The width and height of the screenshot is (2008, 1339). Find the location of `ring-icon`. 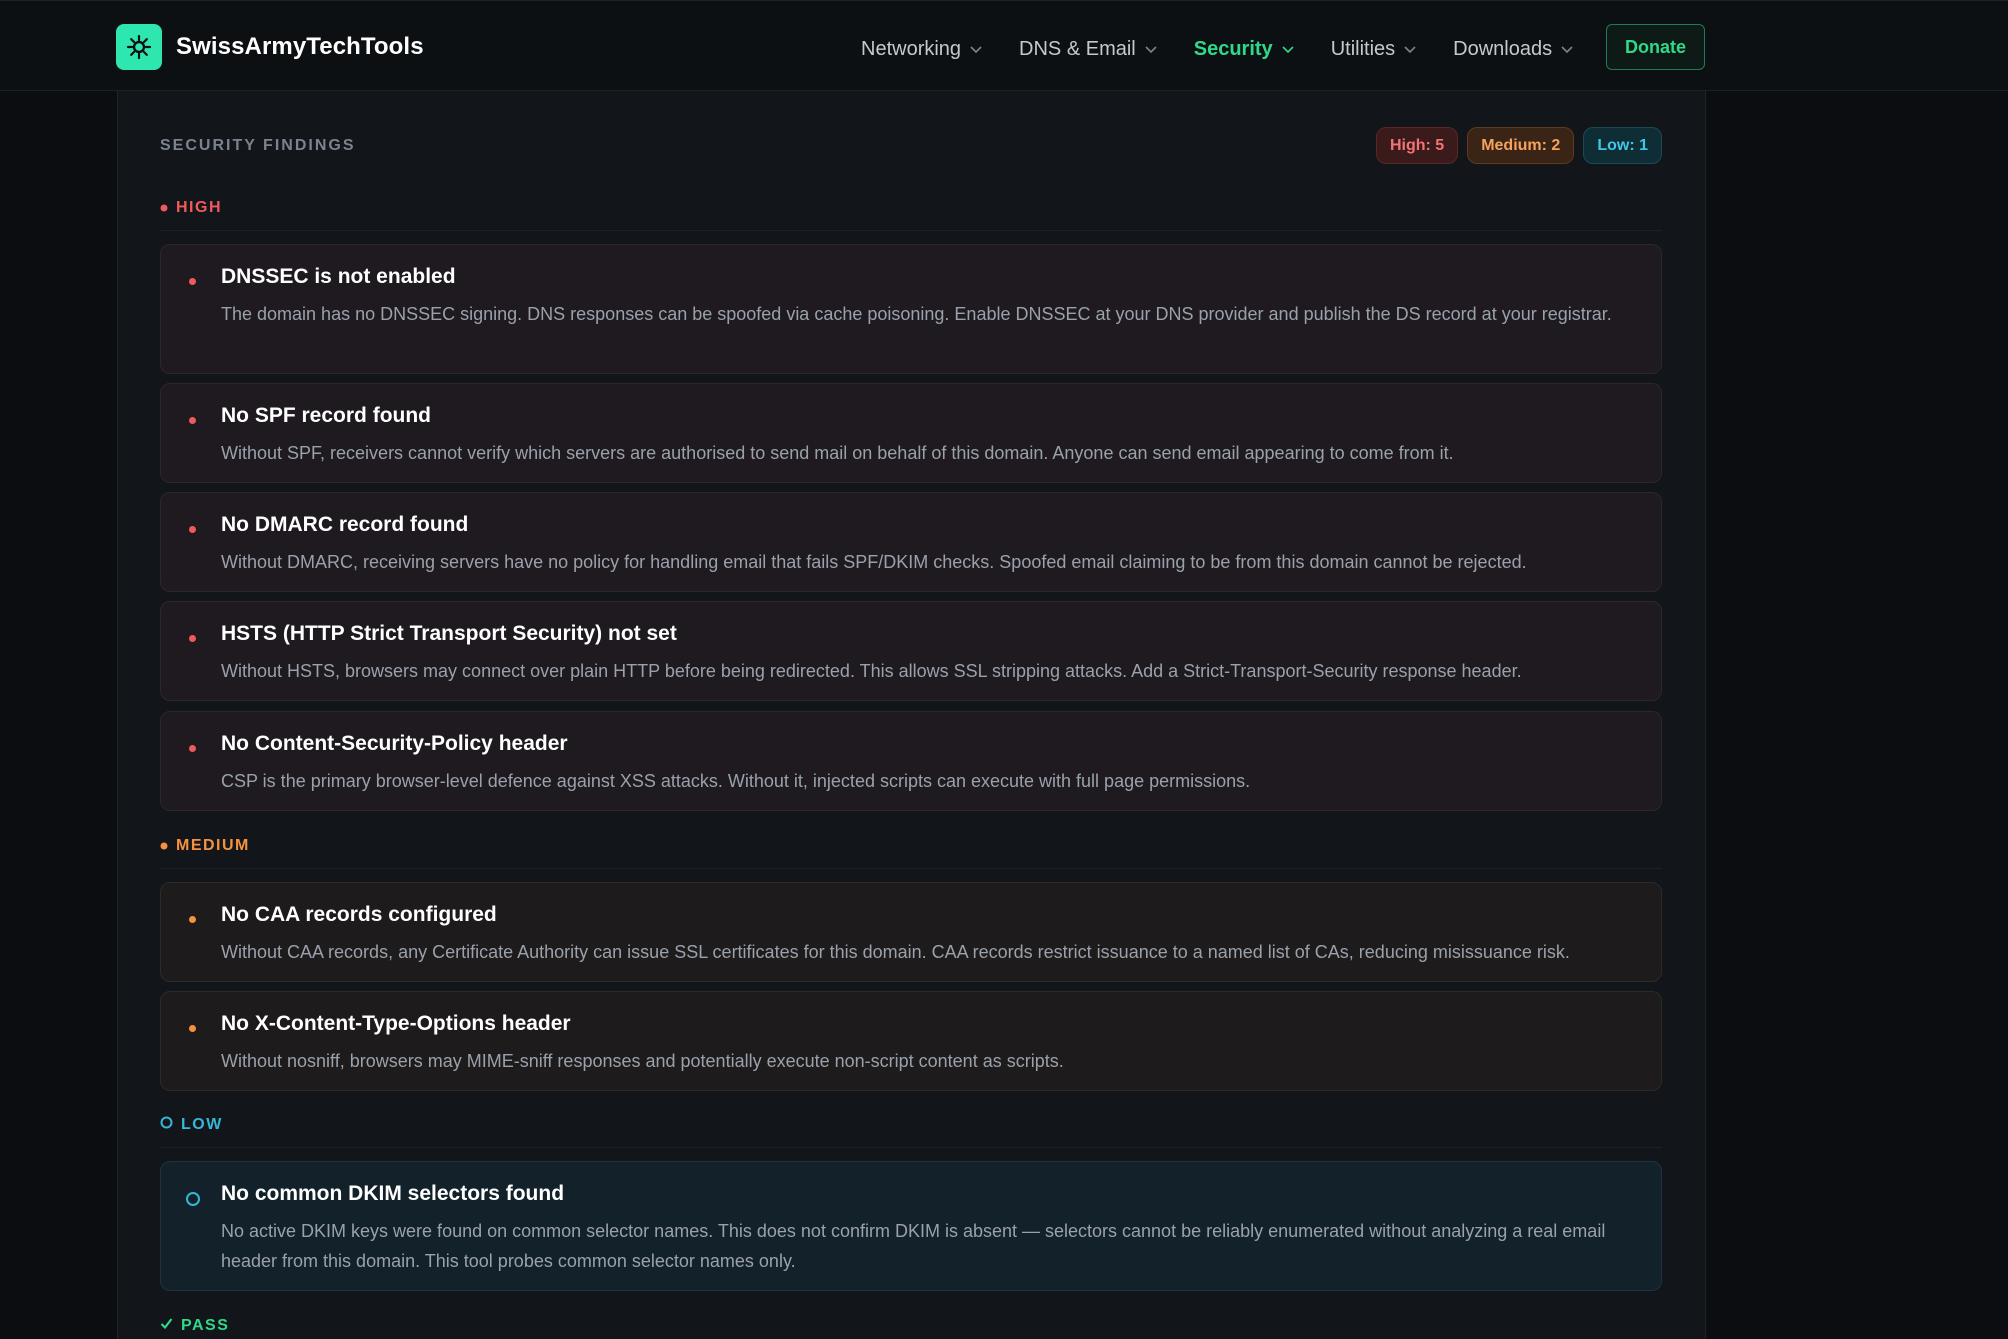

ring-icon is located at coordinates (166, 1125).